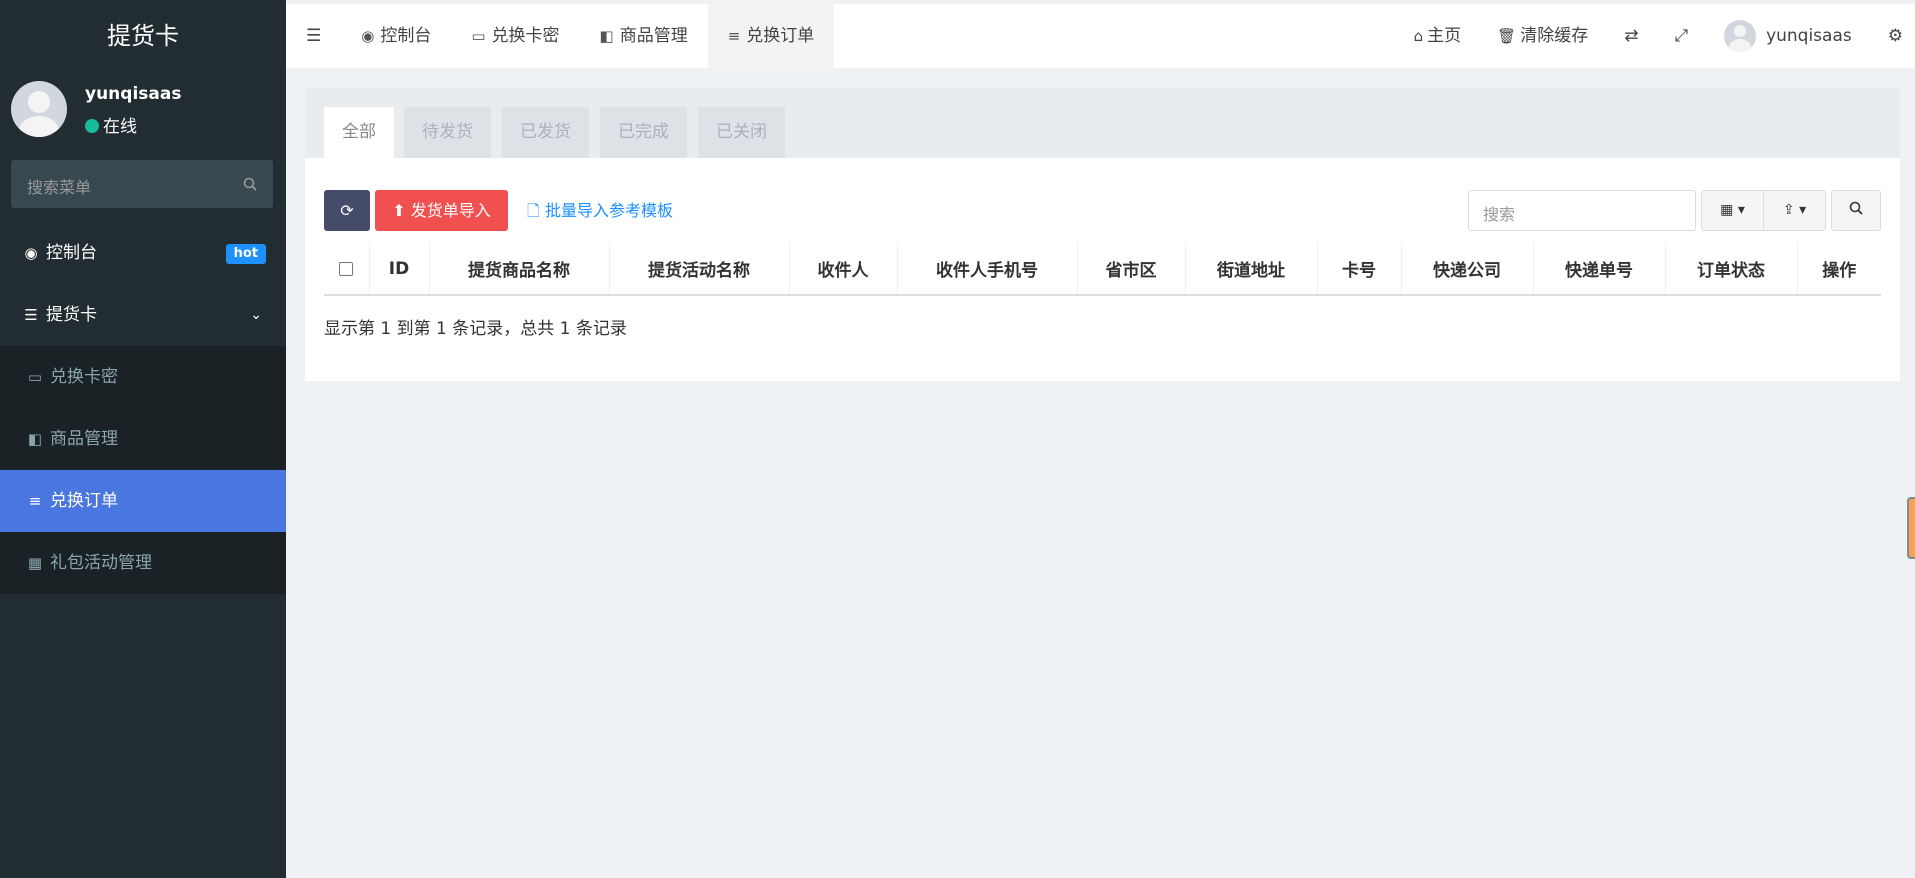 The image size is (1915, 878). What do you see at coordinates (1251, 269) in the screenshot?
I see `column-header: 街道地址` at bounding box center [1251, 269].